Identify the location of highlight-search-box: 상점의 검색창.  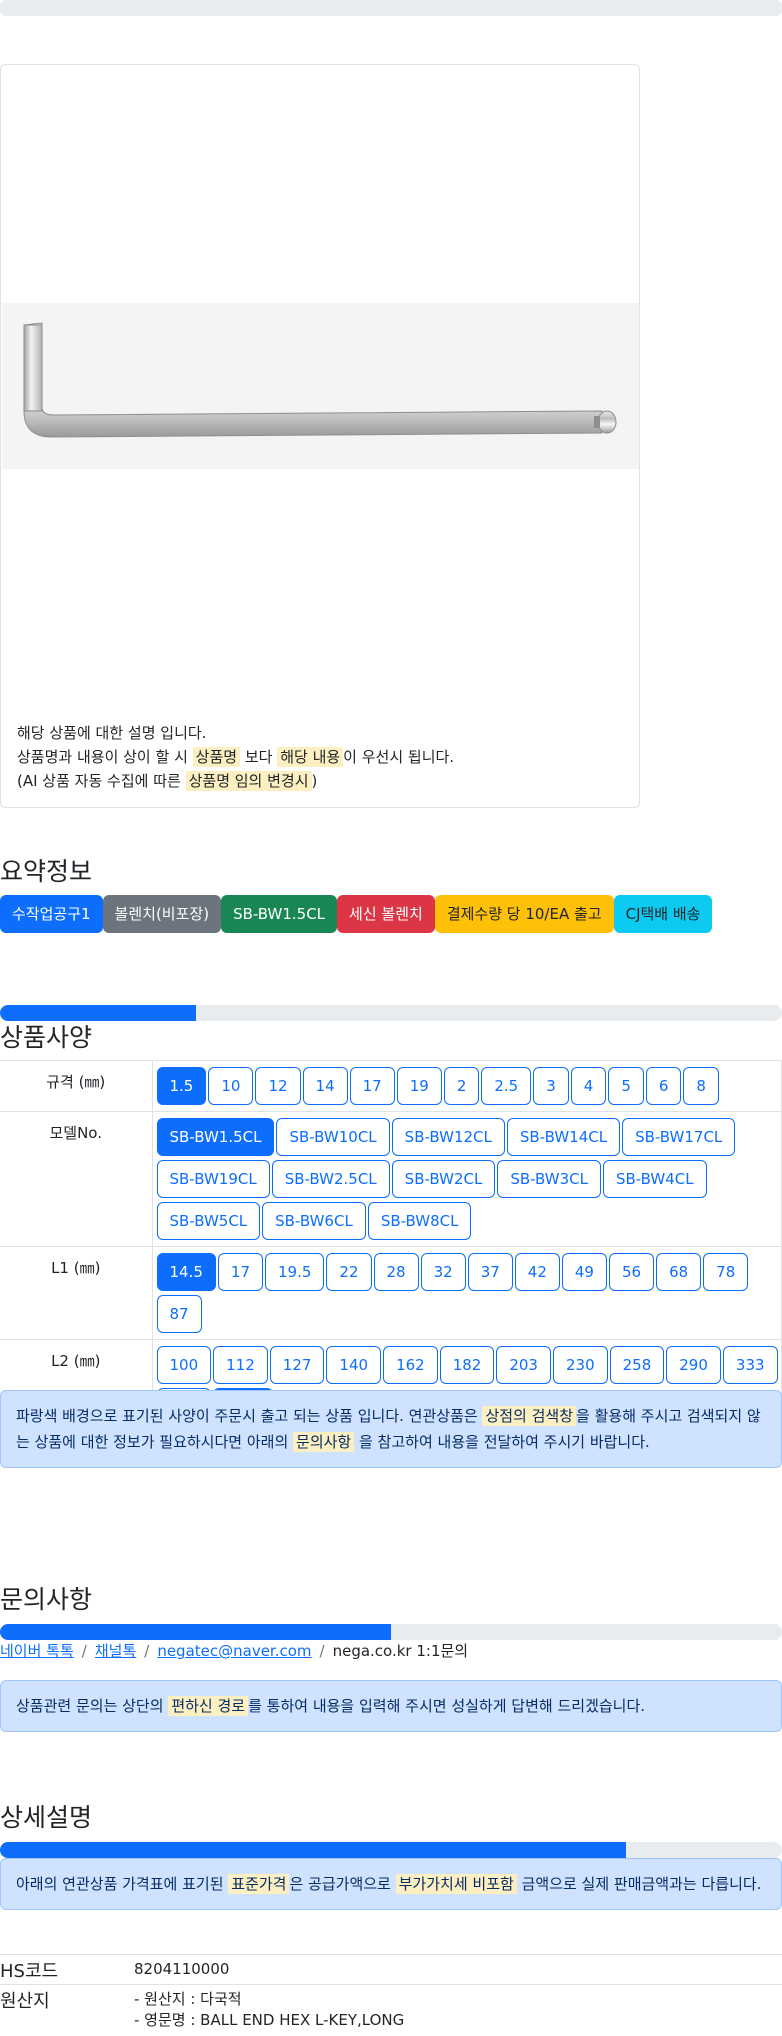
(529, 1416).